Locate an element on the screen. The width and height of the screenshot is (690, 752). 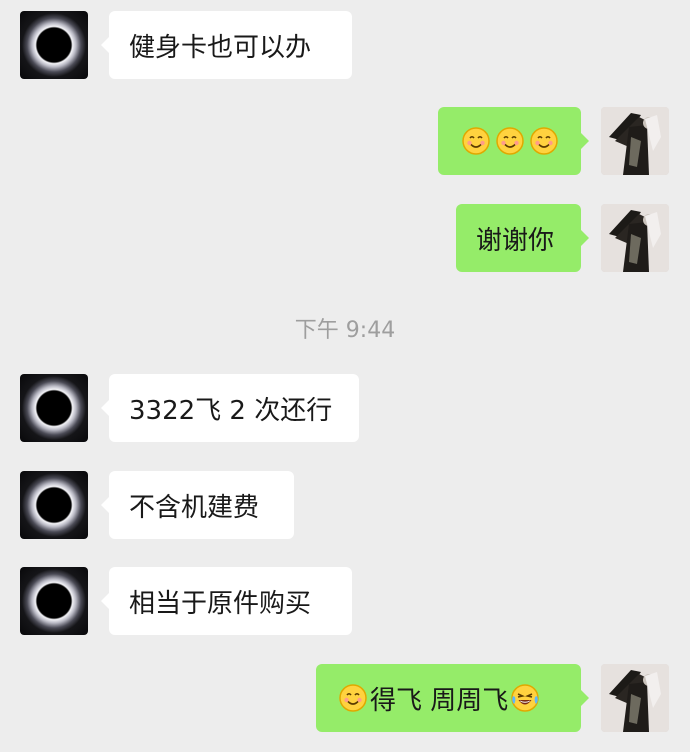
message-bubble-incoming: 3322飞 2 次还行 is located at coordinates (230, 408).